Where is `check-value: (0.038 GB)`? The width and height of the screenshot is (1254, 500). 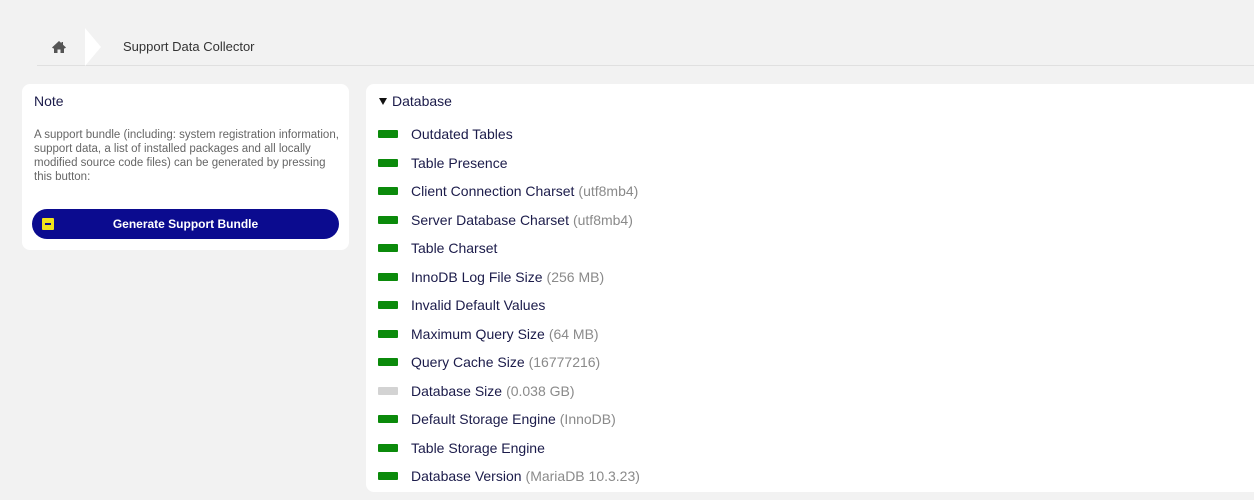
check-value: (0.038 GB) is located at coordinates (540, 390).